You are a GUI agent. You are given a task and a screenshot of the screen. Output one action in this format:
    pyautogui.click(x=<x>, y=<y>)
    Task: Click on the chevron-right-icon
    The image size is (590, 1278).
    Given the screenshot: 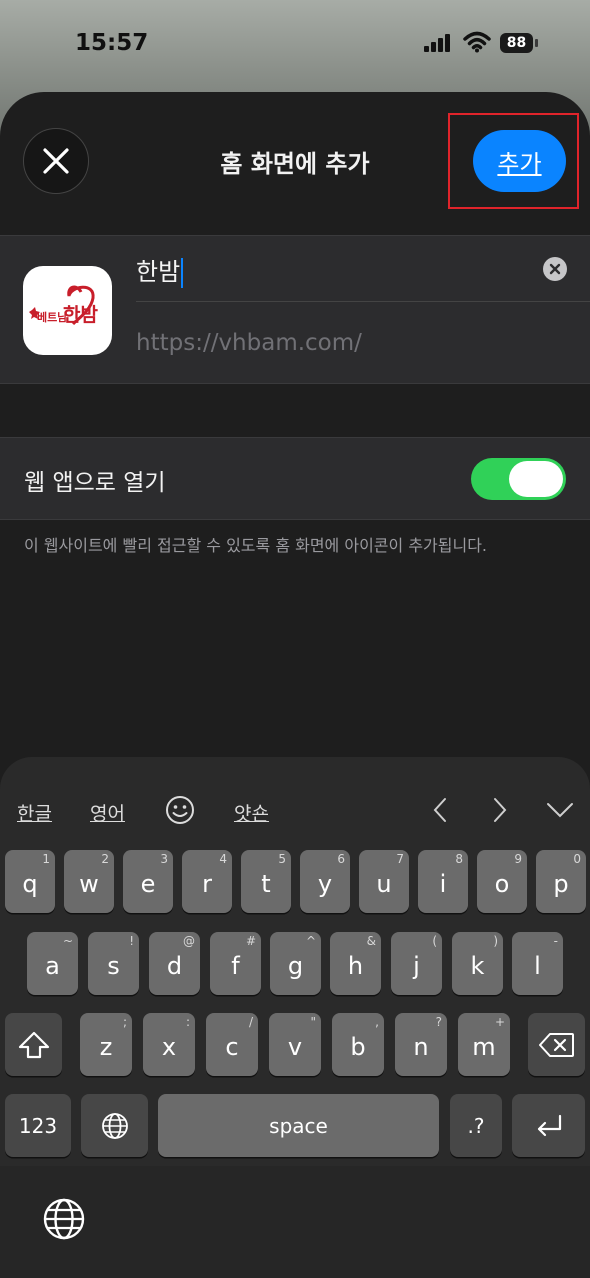 What is the action you would take?
    pyautogui.click(x=500, y=810)
    